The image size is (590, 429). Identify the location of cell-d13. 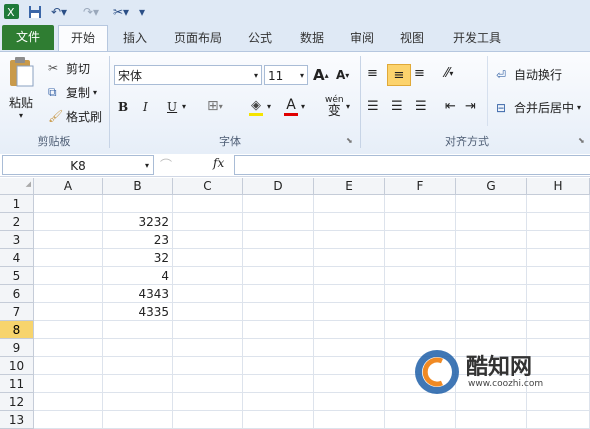
(278, 420).